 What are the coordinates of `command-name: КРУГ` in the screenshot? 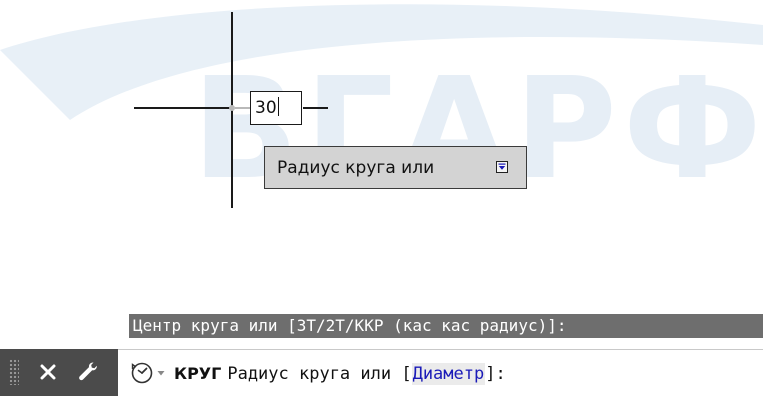 It's located at (198, 373).